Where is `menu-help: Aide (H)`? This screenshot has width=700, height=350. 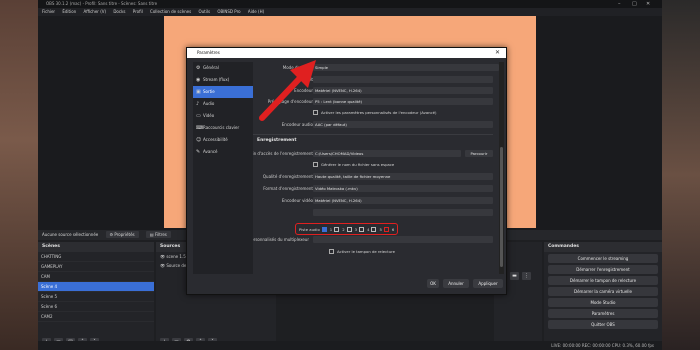
menu-help: Aide (H) is located at coordinates (256, 11).